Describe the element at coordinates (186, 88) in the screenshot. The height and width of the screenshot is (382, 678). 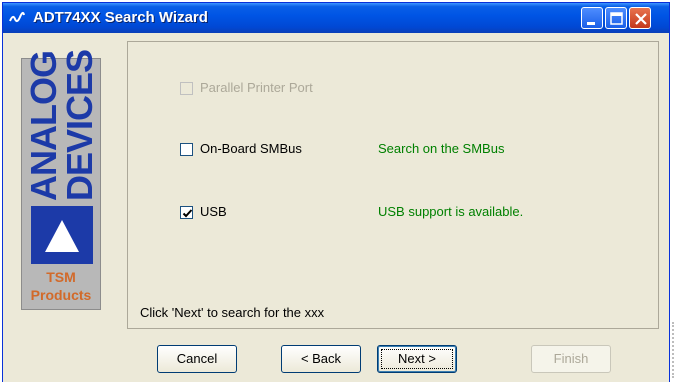
I see `parallel-port-checkbox` at that location.